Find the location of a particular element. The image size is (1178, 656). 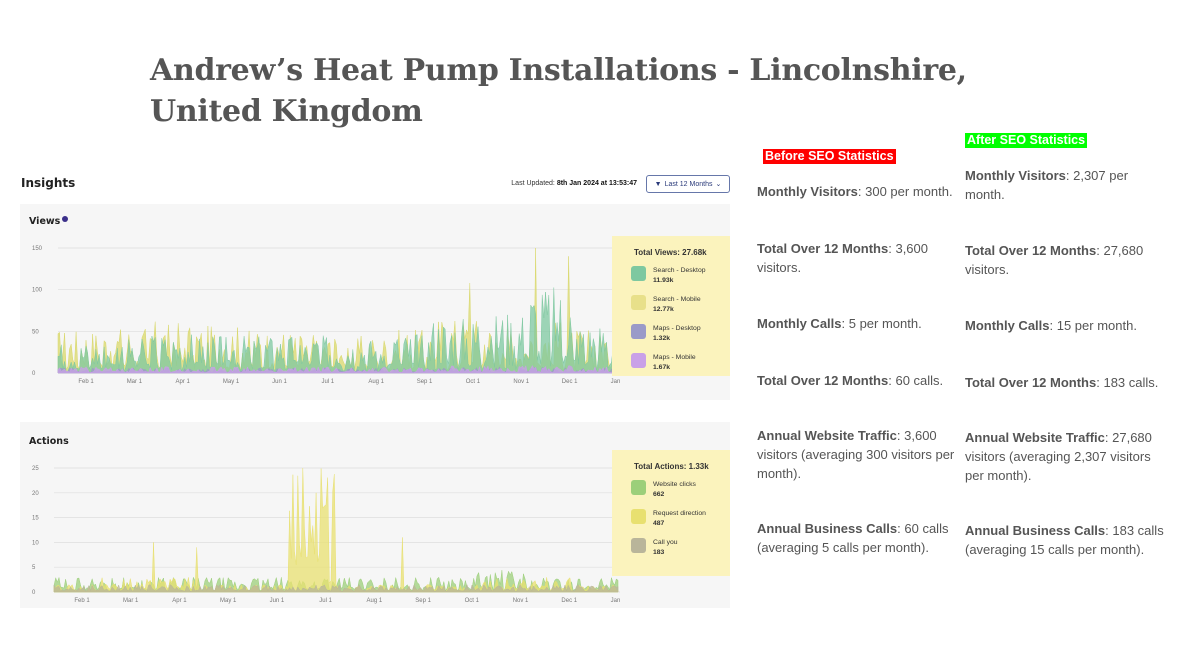

stat-value: : 183 calls. is located at coordinates (1127, 382).